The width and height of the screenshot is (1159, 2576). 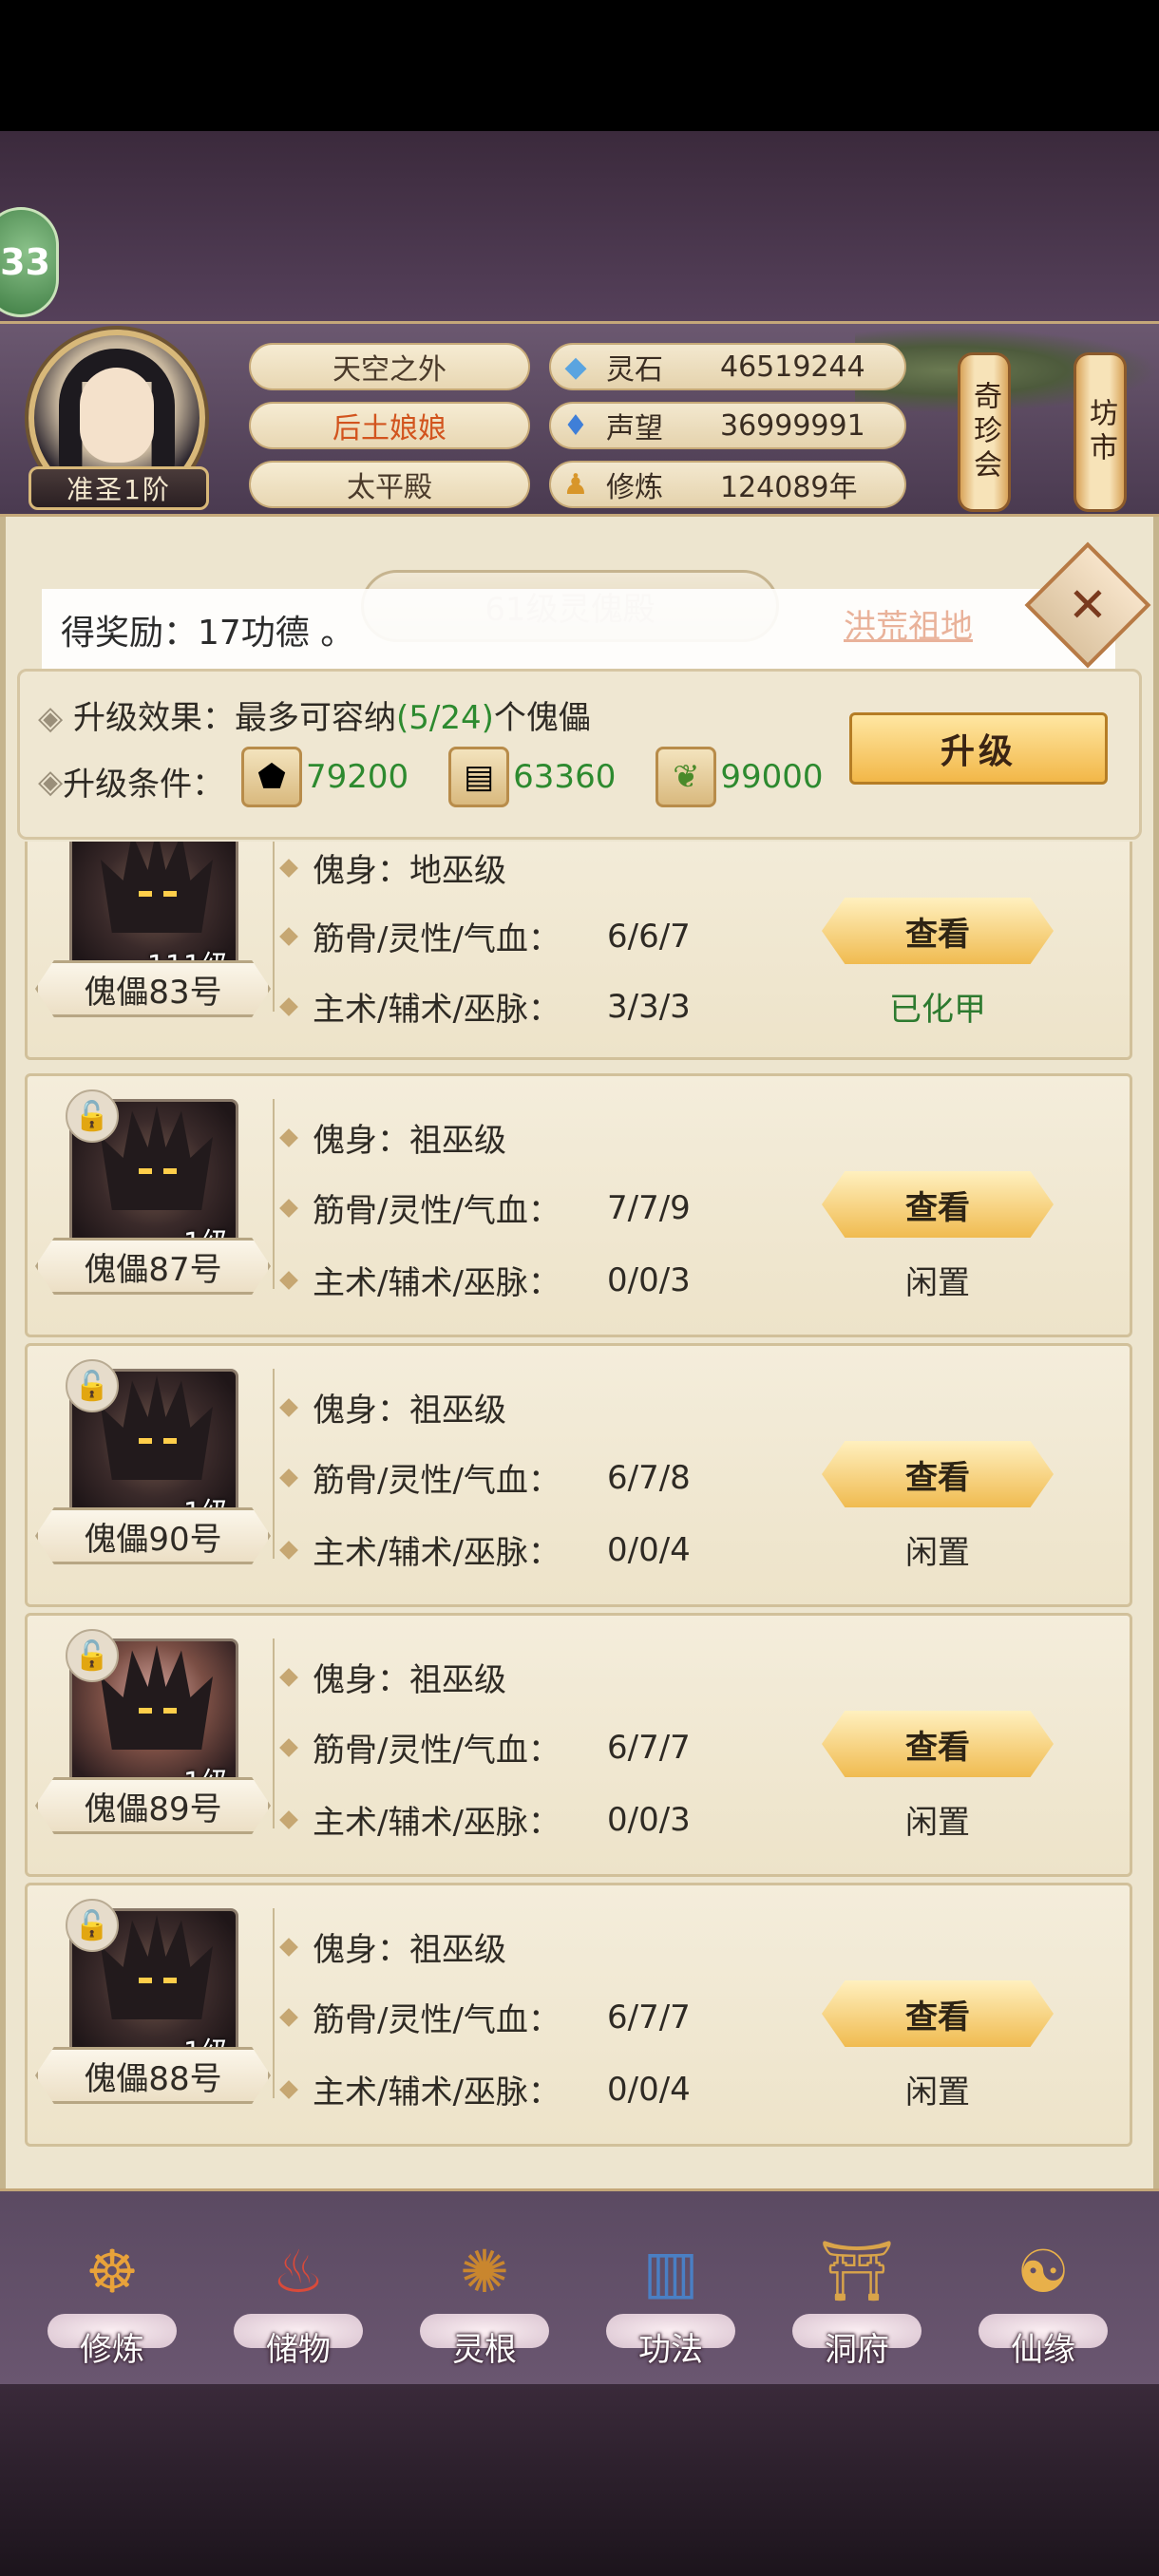 What do you see at coordinates (789, 487) in the screenshot?
I see `resource-value: 124089年` at bounding box center [789, 487].